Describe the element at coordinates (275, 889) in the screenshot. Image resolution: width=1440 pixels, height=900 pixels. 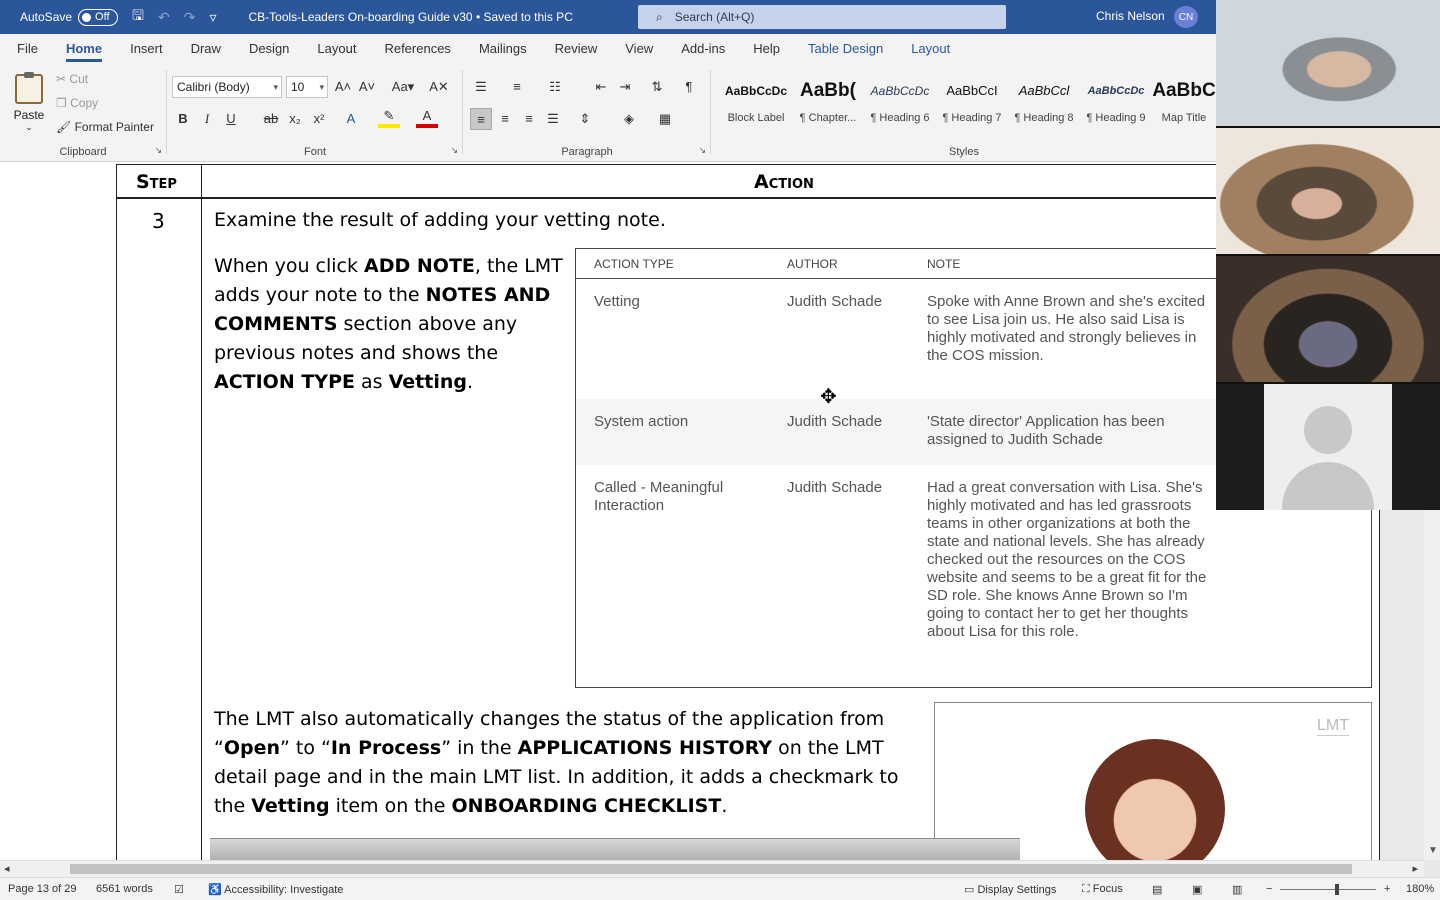
I see `accessibility-status: ♿ Accessibility: Investigate` at that location.